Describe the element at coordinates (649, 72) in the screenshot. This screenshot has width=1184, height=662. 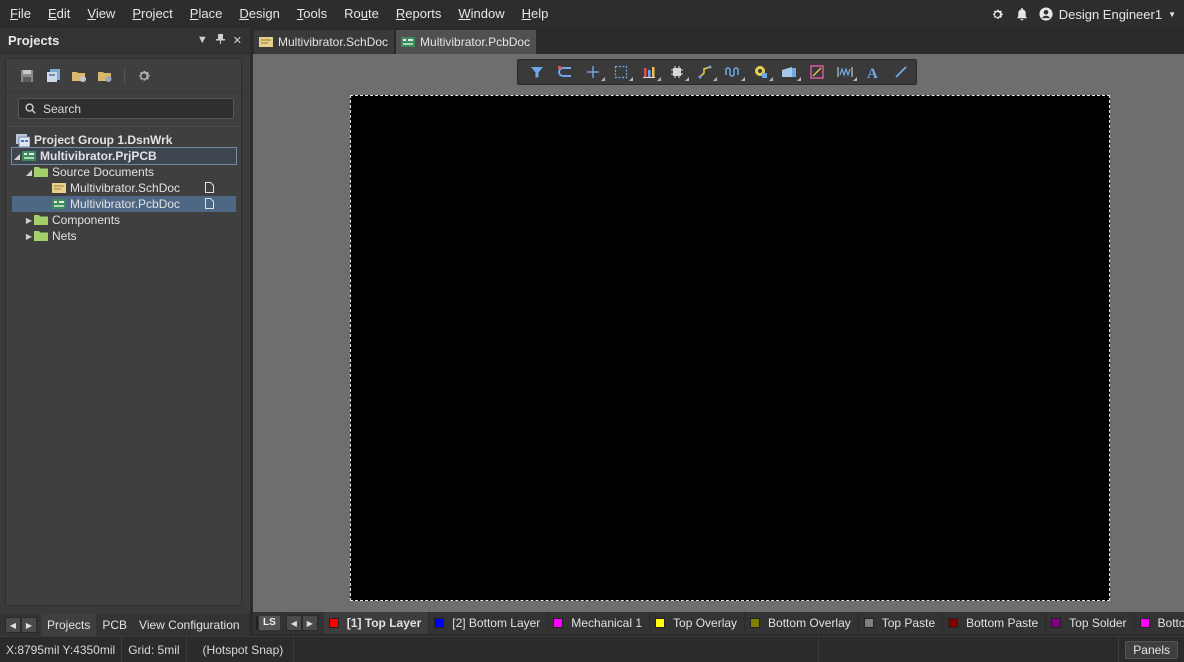
I see `align-icon` at that location.